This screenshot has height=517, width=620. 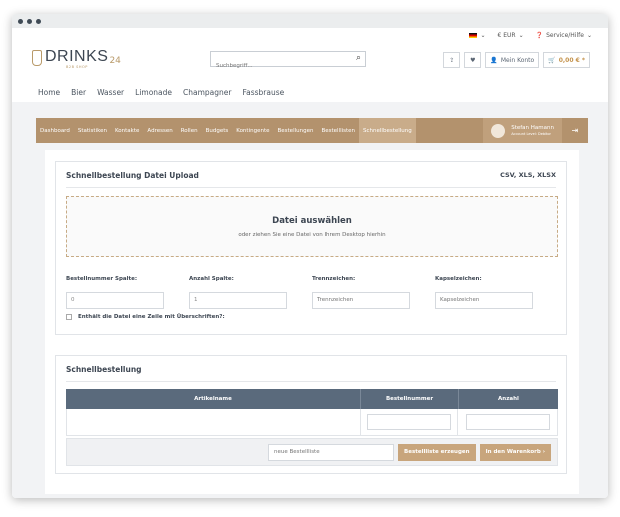 I want to click on article-name-cell, so click(x=214, y=422).